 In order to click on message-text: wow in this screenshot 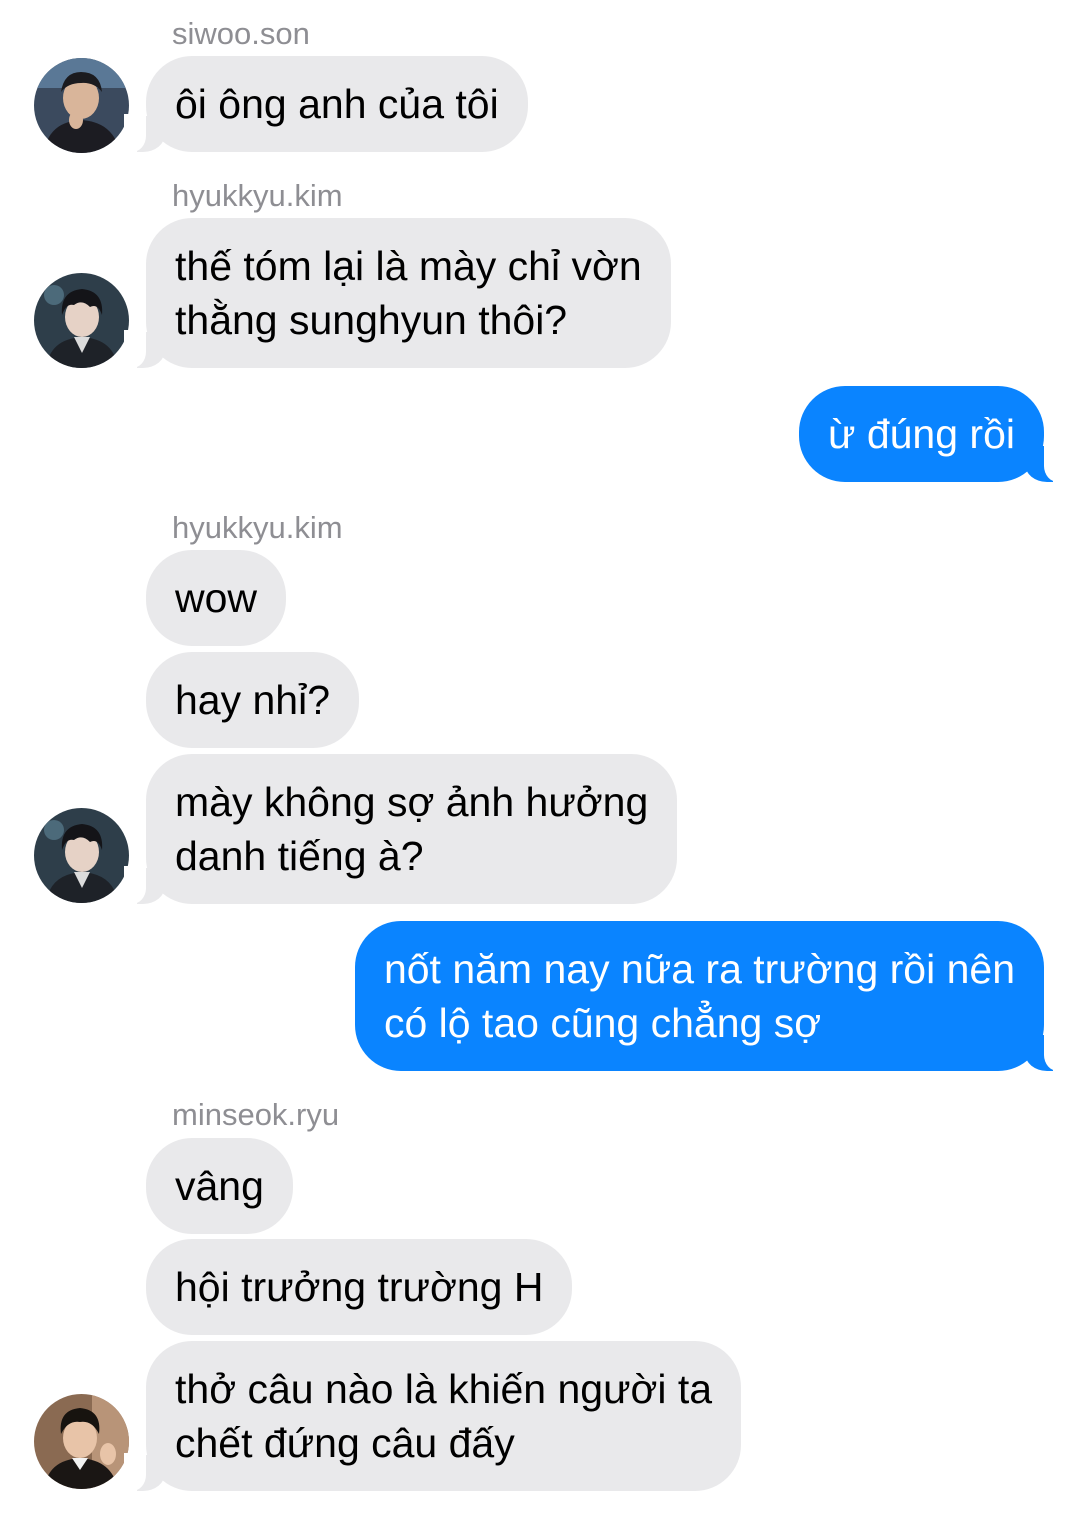, I will do `click(216, 598)`.